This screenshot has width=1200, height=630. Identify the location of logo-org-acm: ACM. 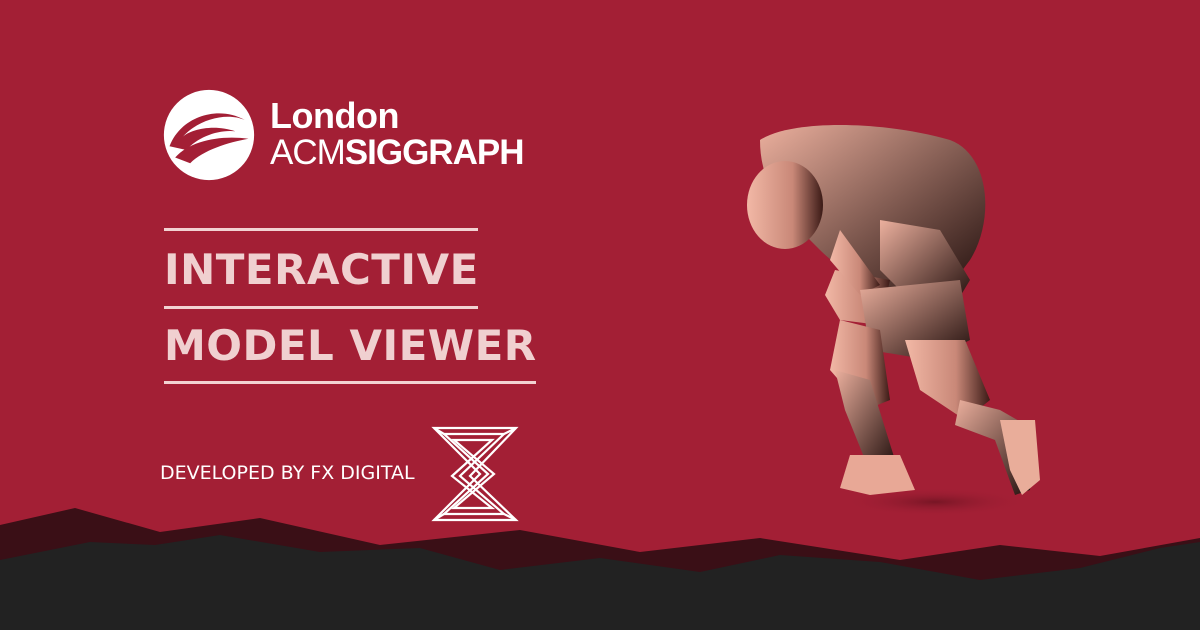
(308, 152).